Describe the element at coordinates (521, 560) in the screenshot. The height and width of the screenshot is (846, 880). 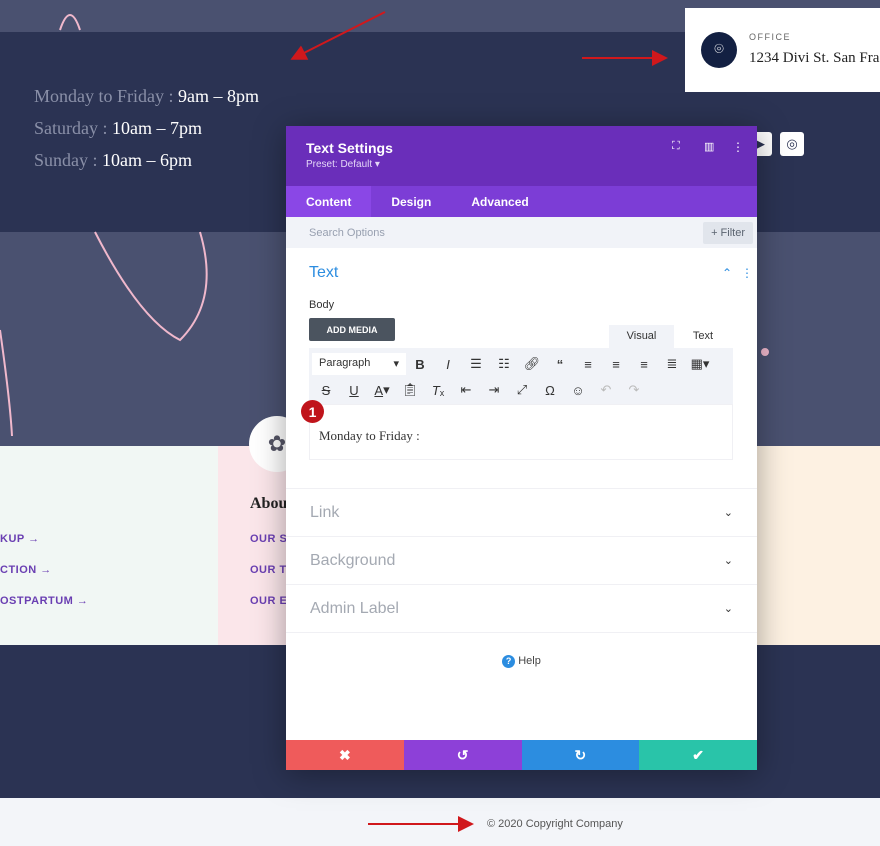
I see `section-background: Background ⌄` at that location.